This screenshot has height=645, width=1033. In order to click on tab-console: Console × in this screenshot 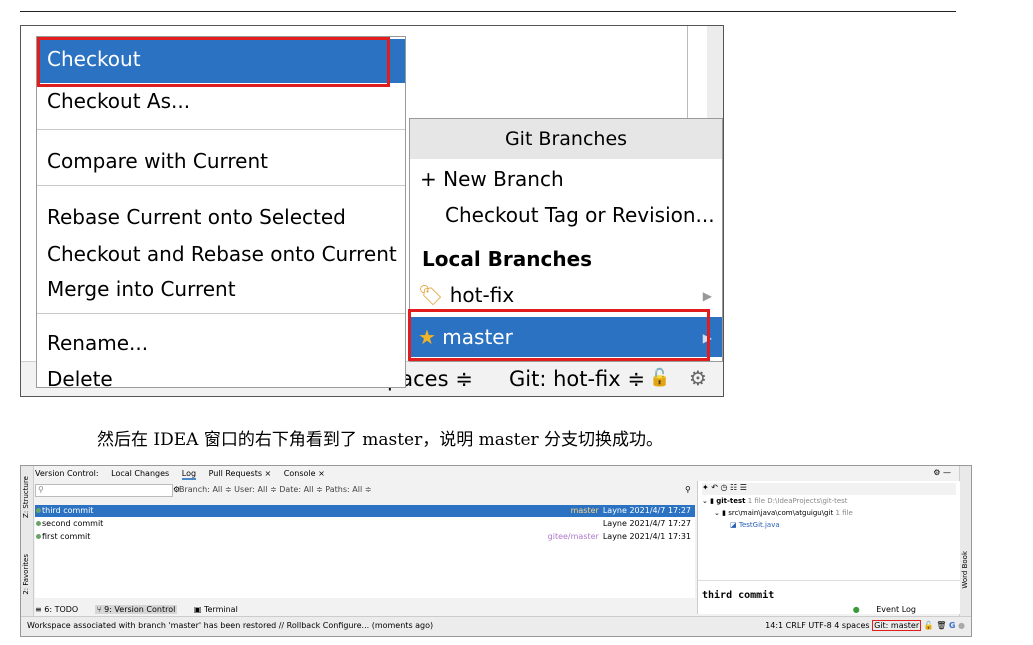, I will do `click(304, 473)`.